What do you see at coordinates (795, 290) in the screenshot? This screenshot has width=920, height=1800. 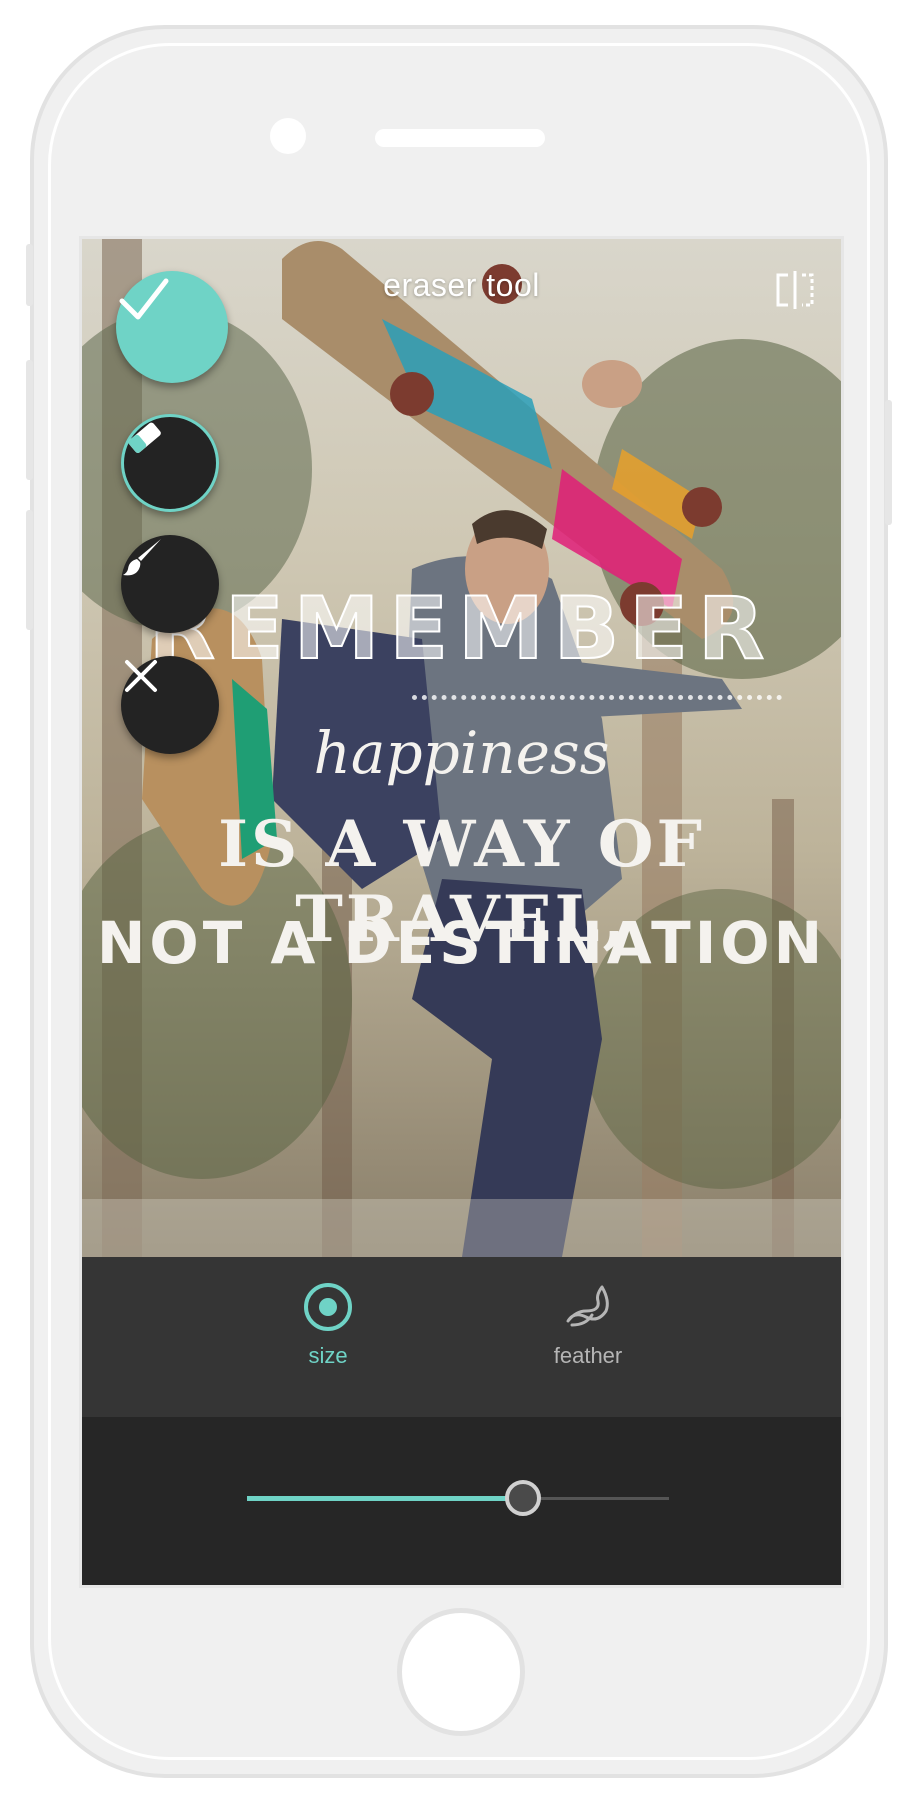 I see `compare-split-icon` at bounding box center [795, 290].